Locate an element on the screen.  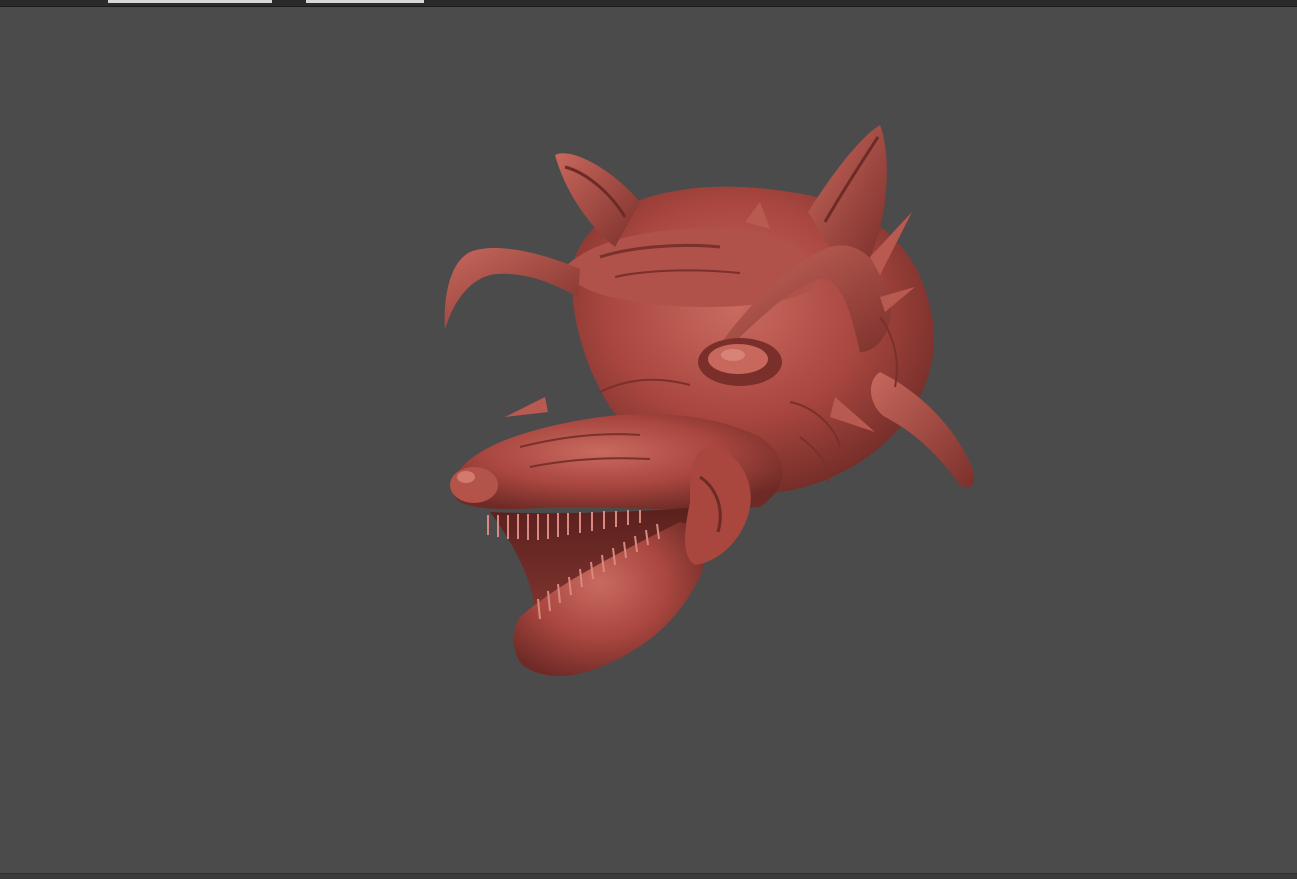
nose is located at coordinates (474, 485).